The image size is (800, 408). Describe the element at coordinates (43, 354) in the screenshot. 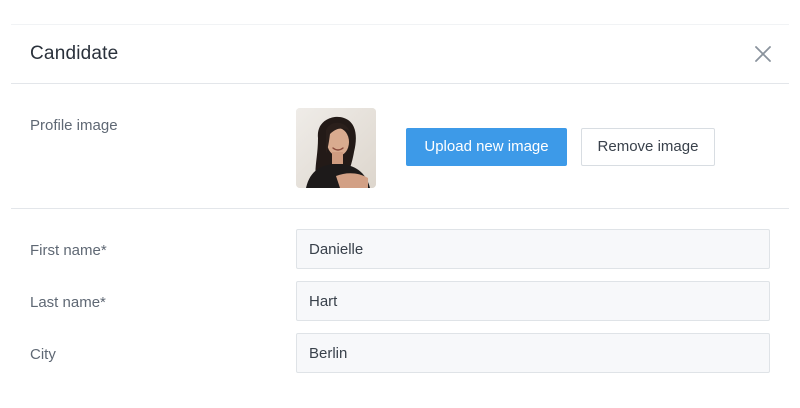

I see `city-label: City` at that location.